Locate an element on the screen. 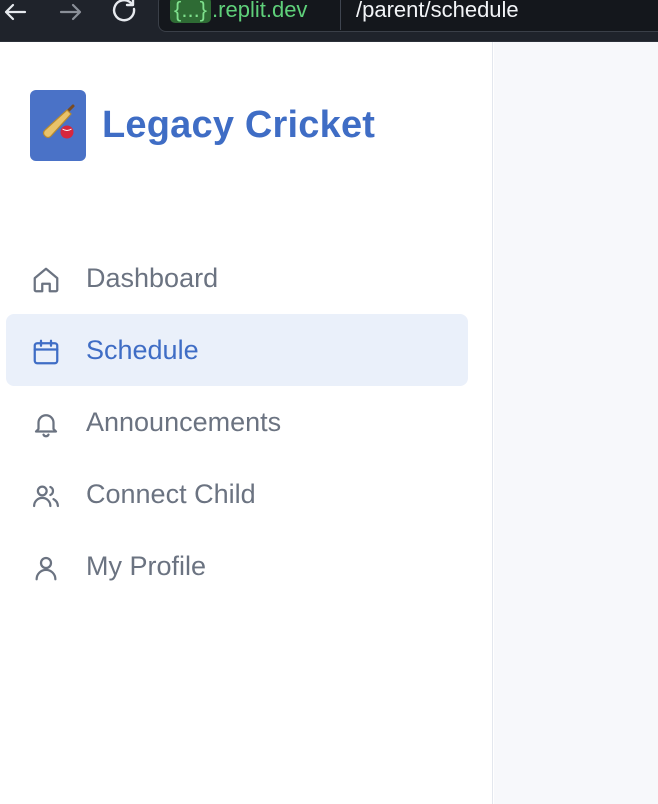 This screenshot has width=658, height=804. sidebar-item-connect-child: Connect Child is located at coordinates (237, 494).